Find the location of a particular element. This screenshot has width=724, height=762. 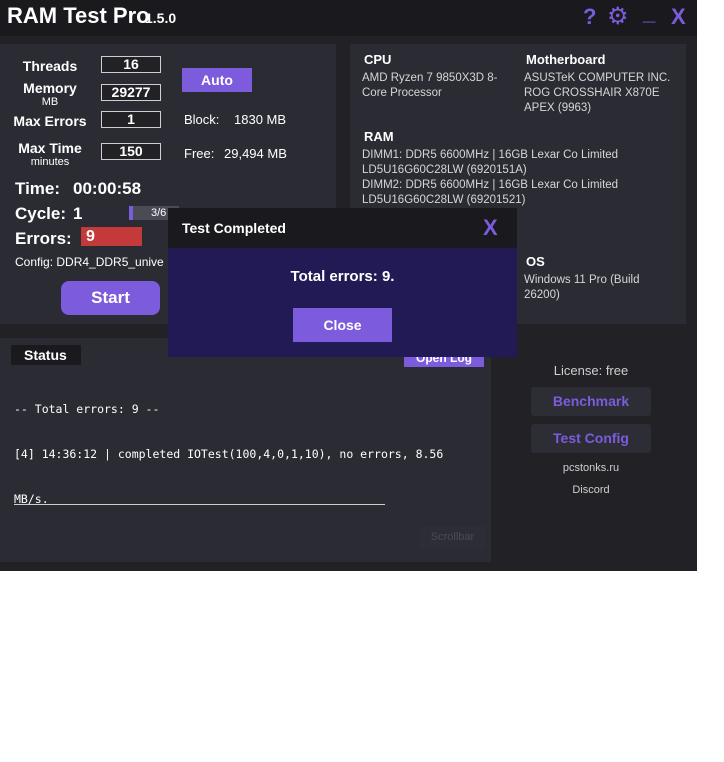

free-value: 29,494 MB is located at coordinates (255, 153).